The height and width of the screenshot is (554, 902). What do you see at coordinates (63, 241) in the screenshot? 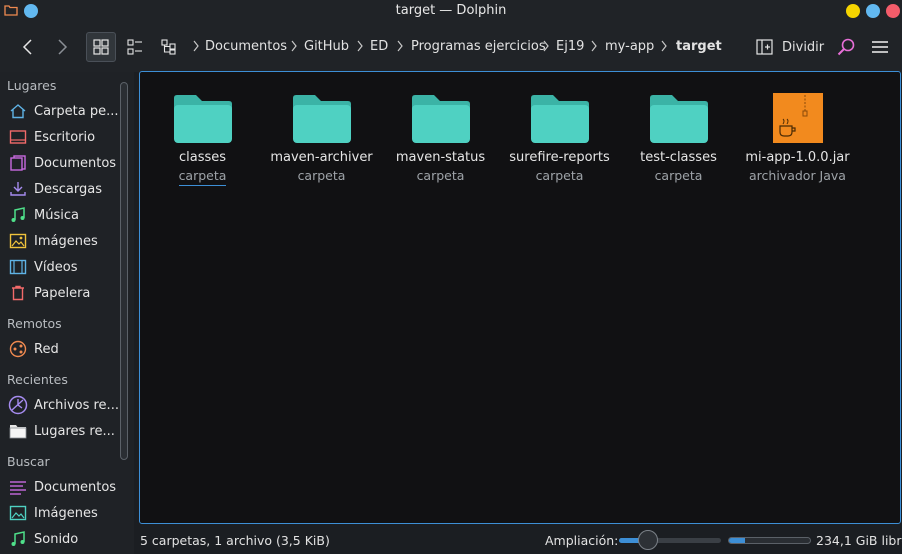
I see `sidebar-item-images: Imágenes` at bounding box center [63, 241].